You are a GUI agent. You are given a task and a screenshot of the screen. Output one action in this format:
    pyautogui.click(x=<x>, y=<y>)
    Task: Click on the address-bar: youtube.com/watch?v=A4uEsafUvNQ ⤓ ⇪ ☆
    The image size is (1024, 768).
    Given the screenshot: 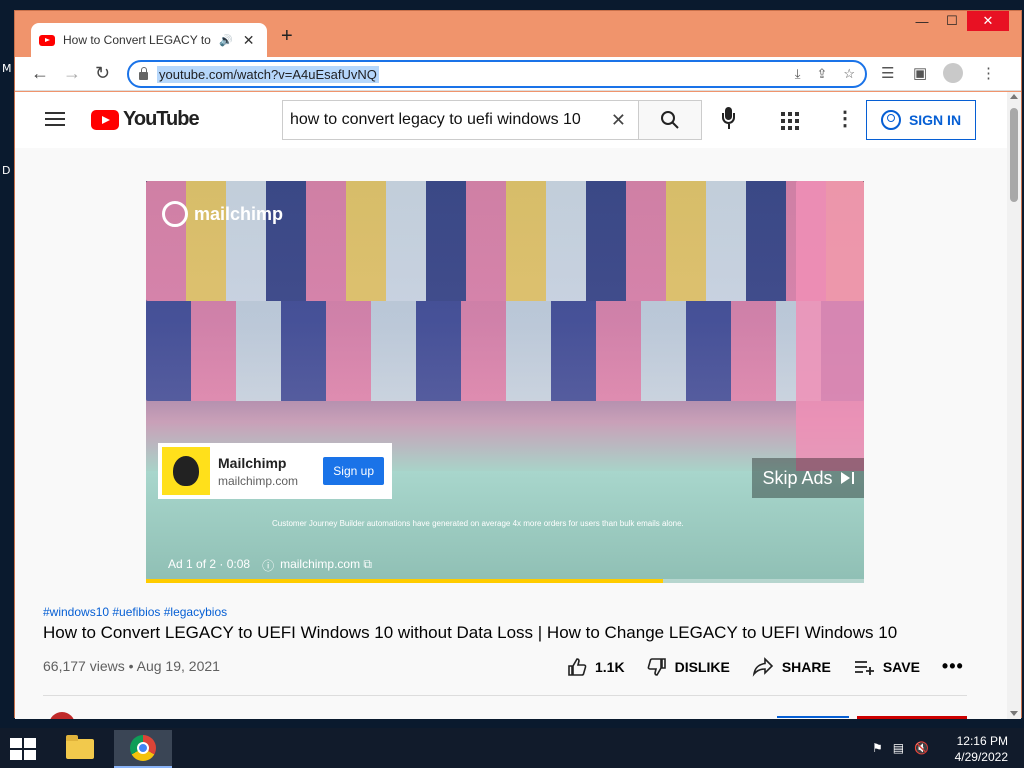 What is the action you would take?
    pyautogui.click(x=497, y=74)
    